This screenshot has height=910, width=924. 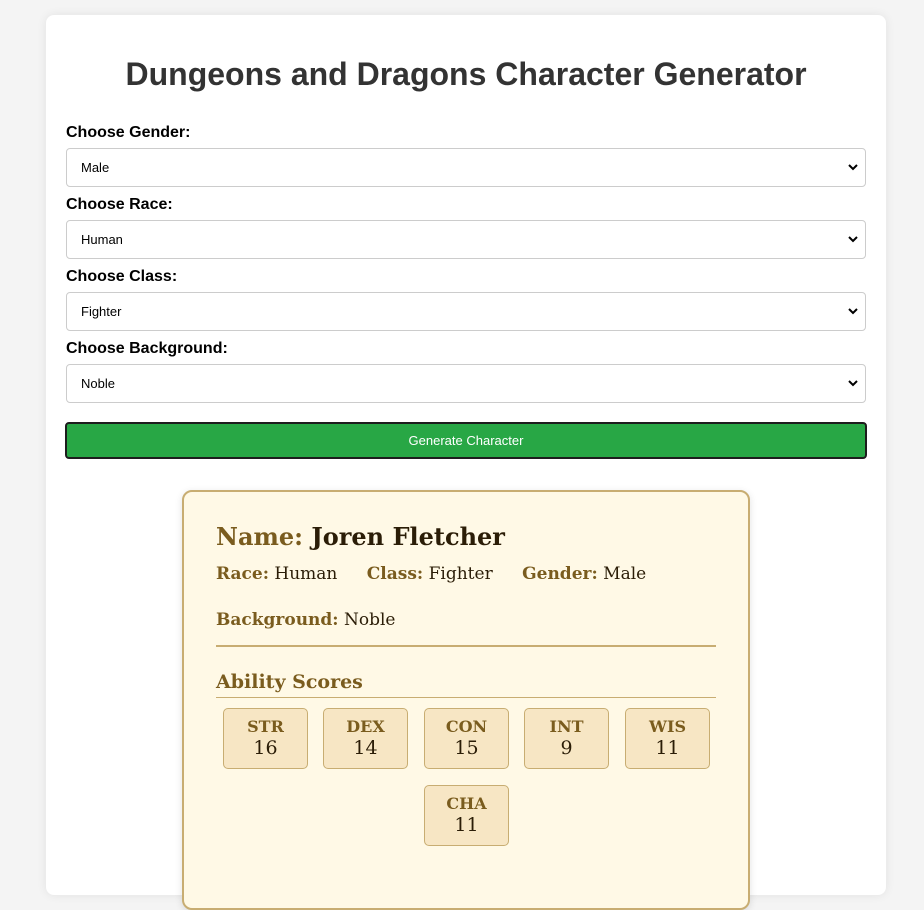 What do you see at coordinates (466, 239) in the screenshot?
I see `race-select: Human` at bounding box center [466, 239].